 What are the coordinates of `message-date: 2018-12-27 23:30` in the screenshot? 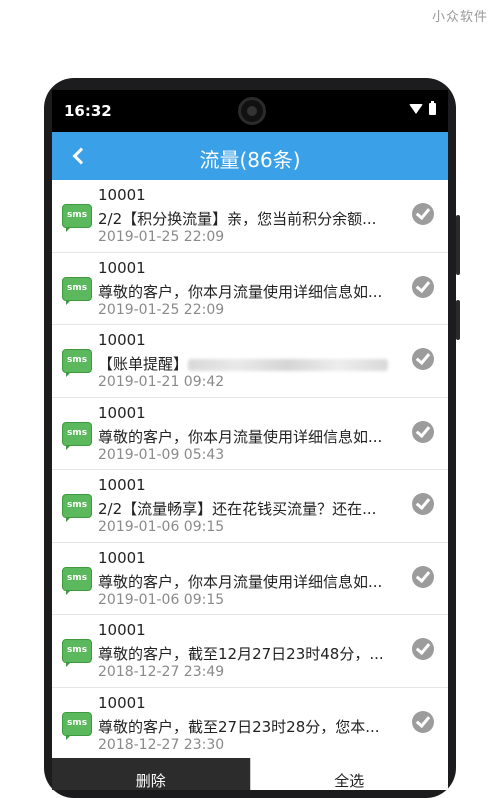 It's located at (161, 744).